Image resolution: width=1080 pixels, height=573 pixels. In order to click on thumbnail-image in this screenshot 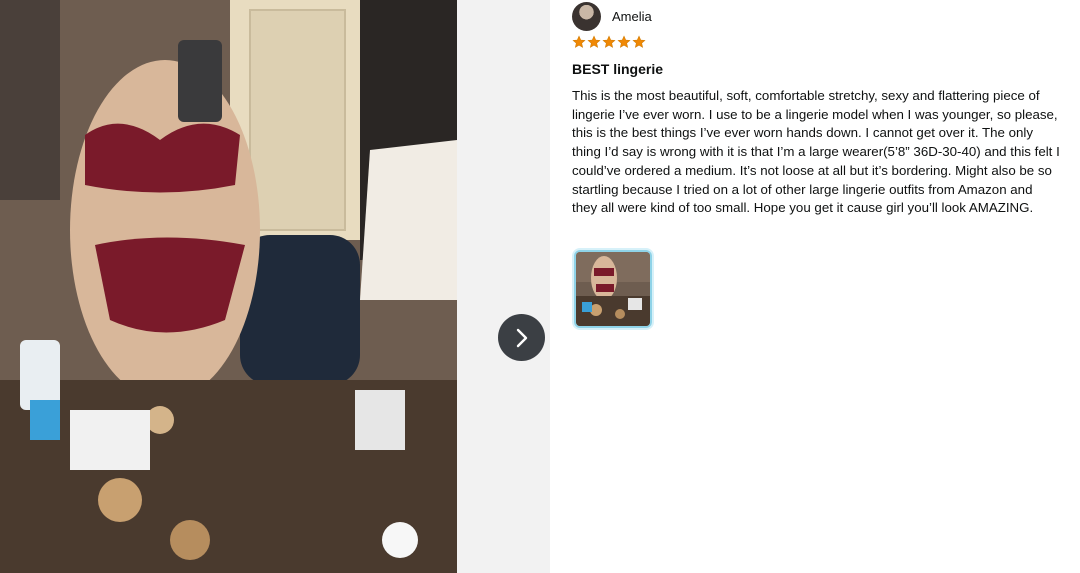, I will do `click(613, 289)`.